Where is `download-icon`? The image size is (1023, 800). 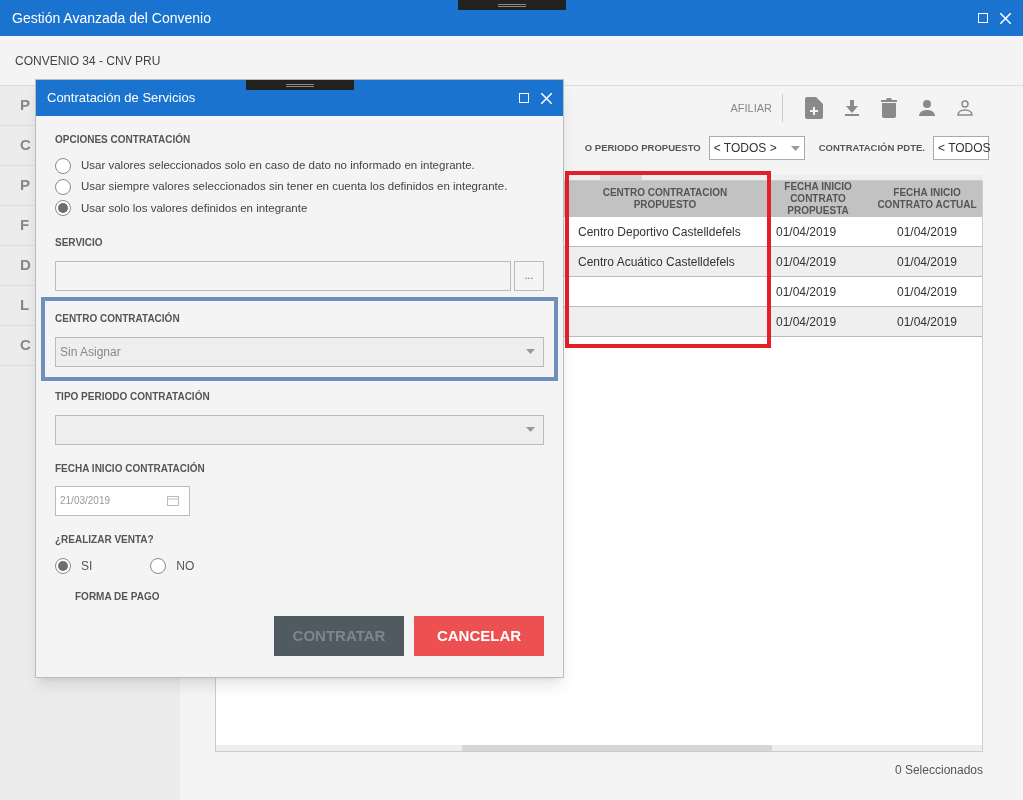
download-icon is located at coordinates (852, 108).